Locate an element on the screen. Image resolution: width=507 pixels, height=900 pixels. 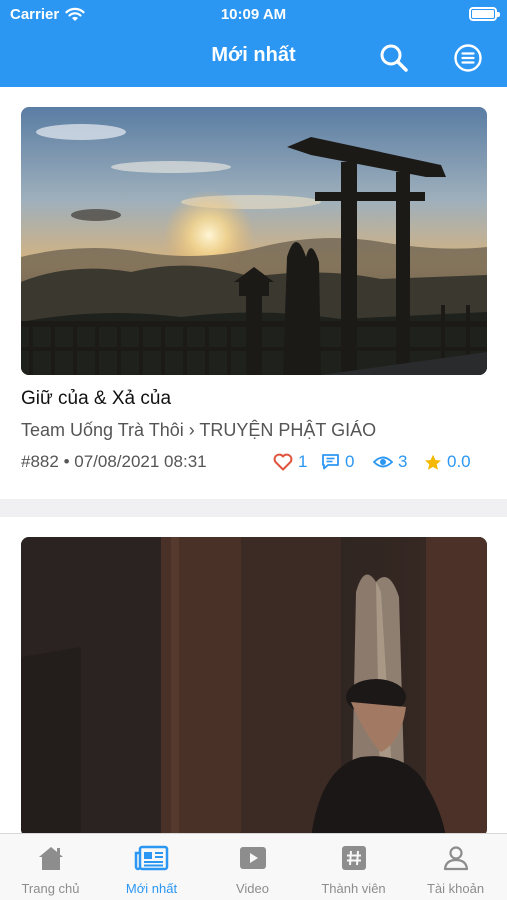
tab-latest: Mới nhất is located at coordinates (151, 870).